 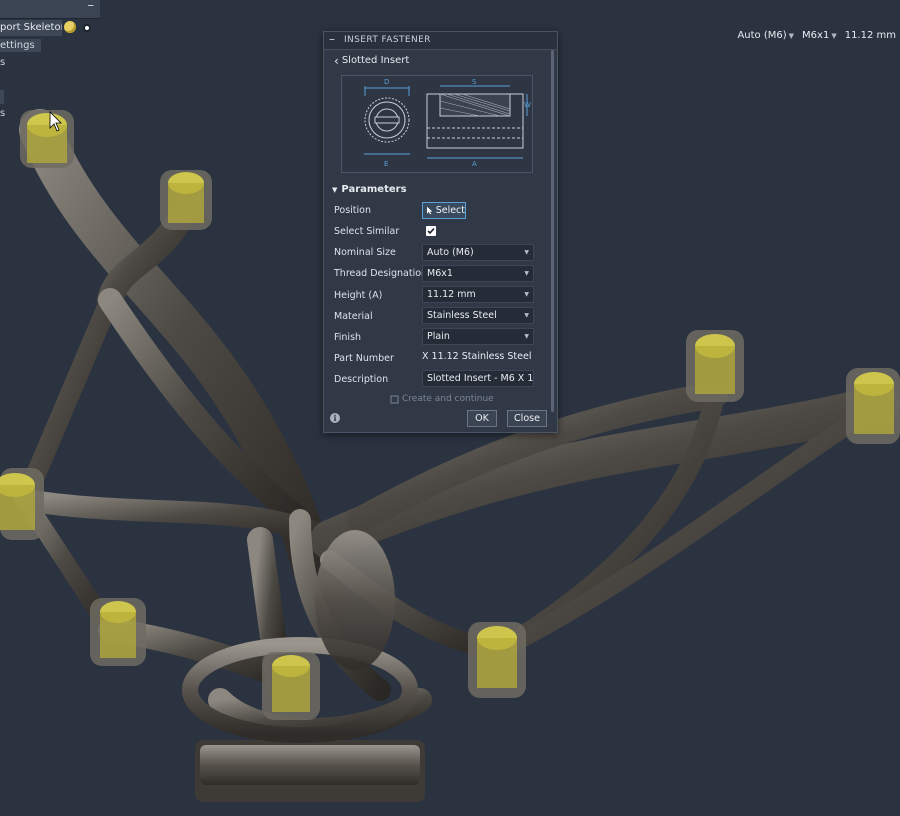 I want to click on insert-top-left, so click(x=47, y=139).